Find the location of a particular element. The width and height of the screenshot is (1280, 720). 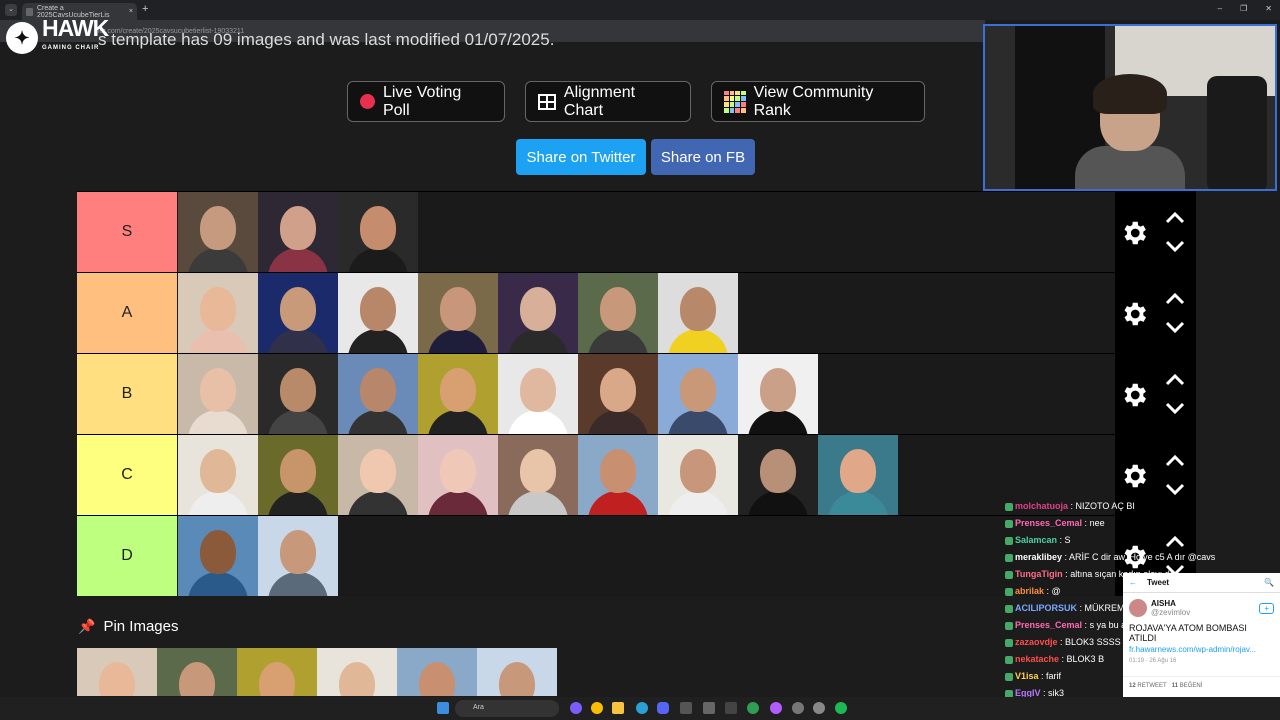

close-window-button: ✕ is located at coordinates (1268, 8).